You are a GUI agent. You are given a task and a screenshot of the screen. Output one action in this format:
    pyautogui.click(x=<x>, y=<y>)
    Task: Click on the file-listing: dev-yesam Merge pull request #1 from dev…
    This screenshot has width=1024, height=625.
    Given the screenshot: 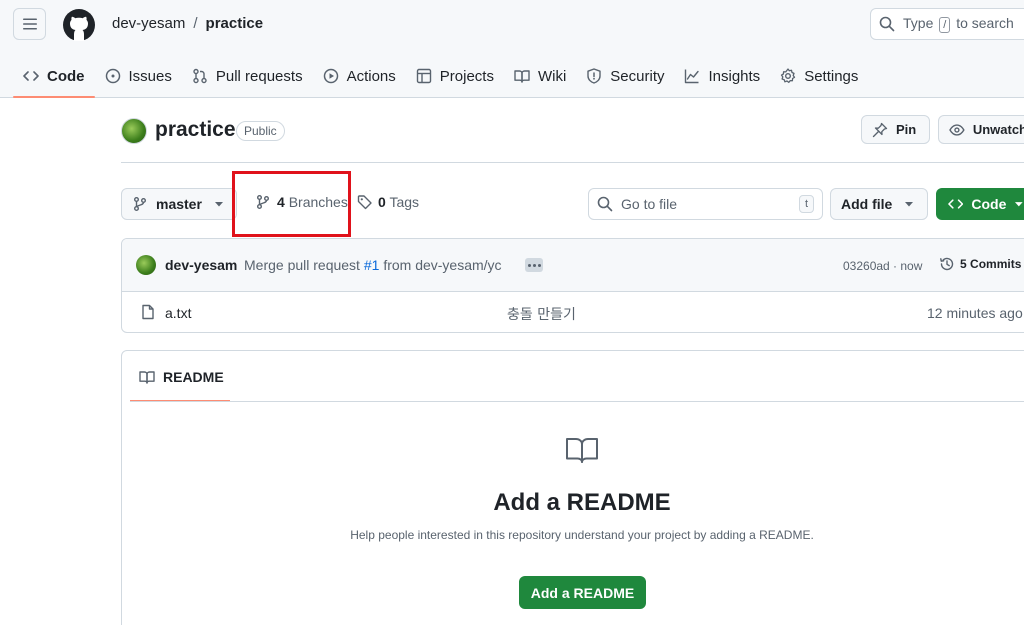 What is the action you would take?
    pyautogui.click(x=572, y=285)
    